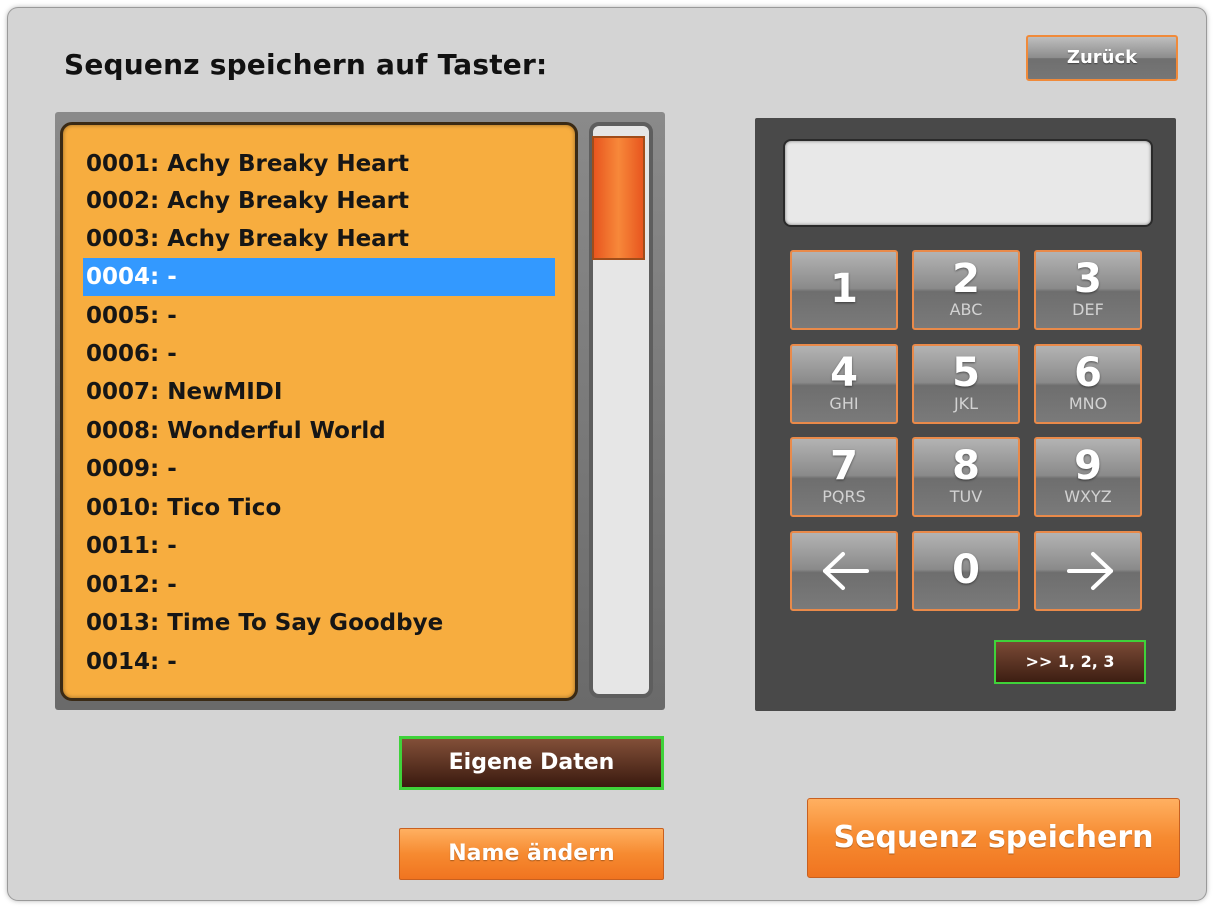 This screenshot has width=1214, height=908. Describe the element at coordinates (319, 662) in the screenshot. I see `list-item: 0014: -` at that location.